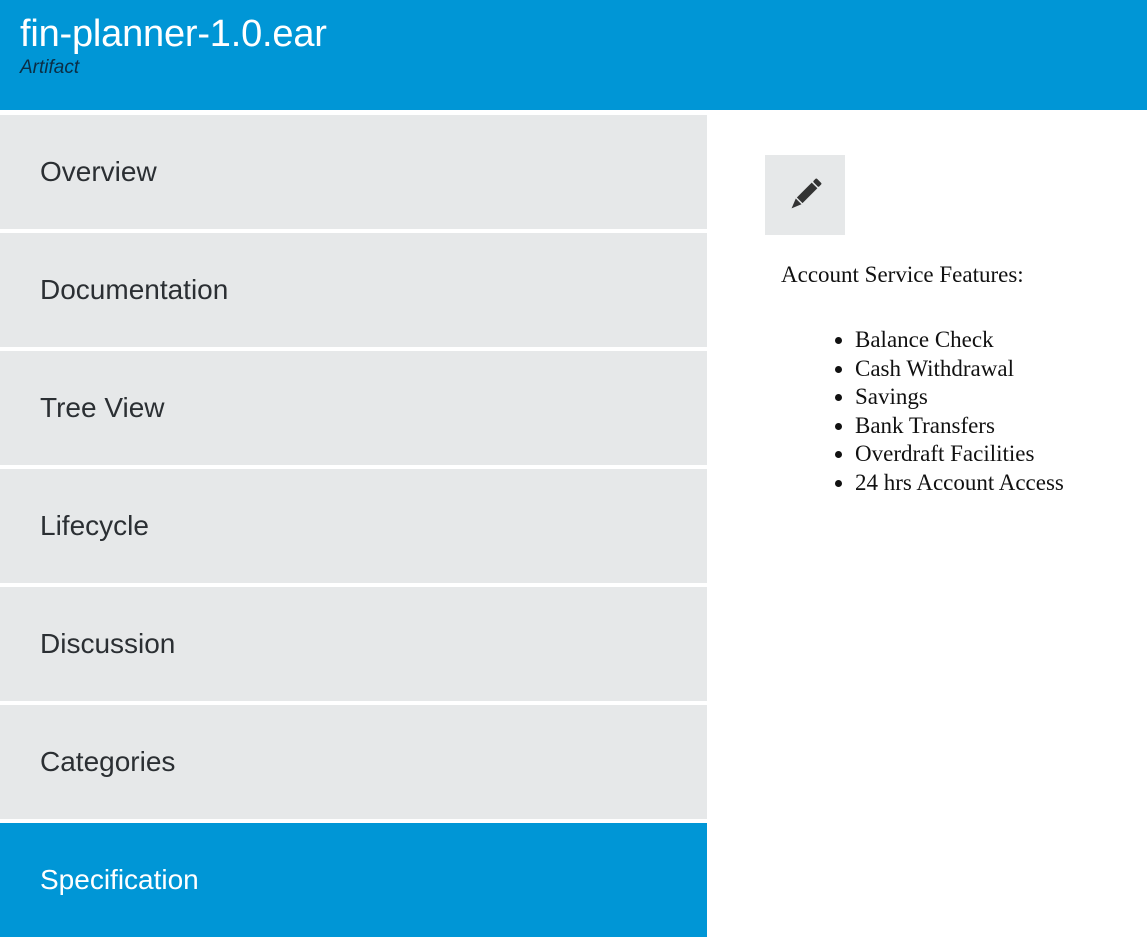 The width and height of the screenshot is (1147, 941). I want to click on list-item: Bank Transfers, so click(959, 426).